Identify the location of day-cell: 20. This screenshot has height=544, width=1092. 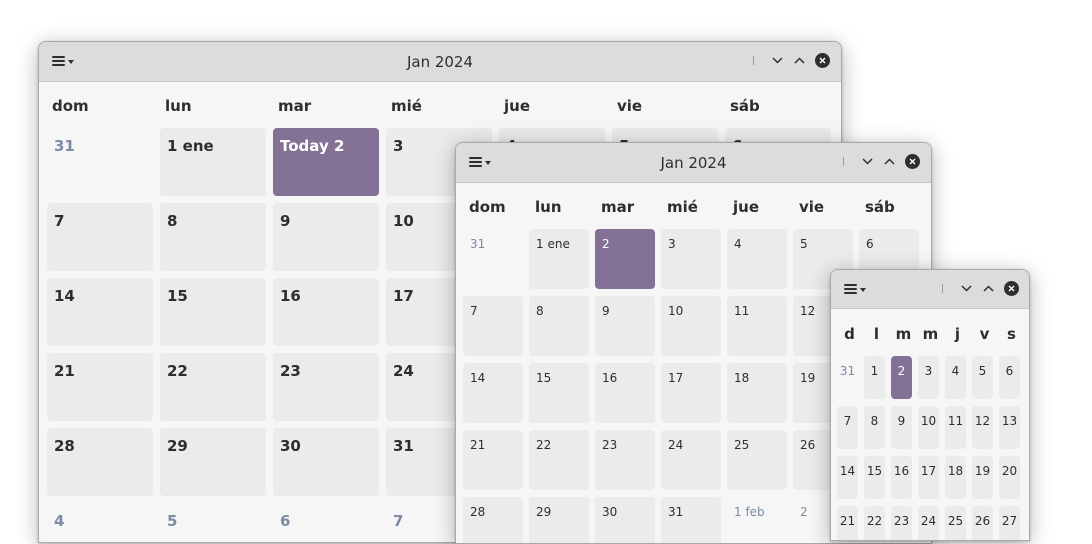
(1009, 477).